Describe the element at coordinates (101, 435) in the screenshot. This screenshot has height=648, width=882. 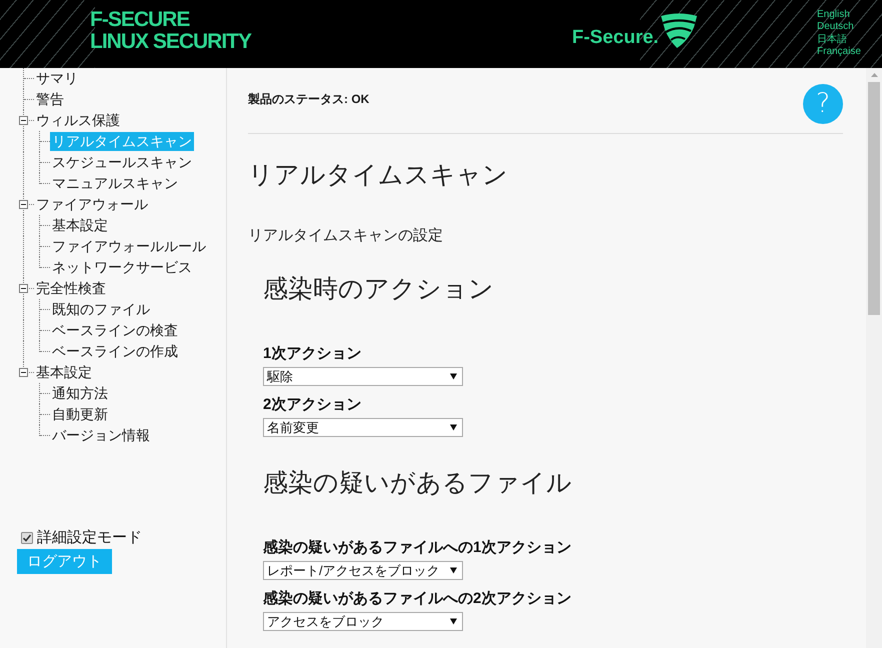
I see `tree-item: バージョン情報` at that location.